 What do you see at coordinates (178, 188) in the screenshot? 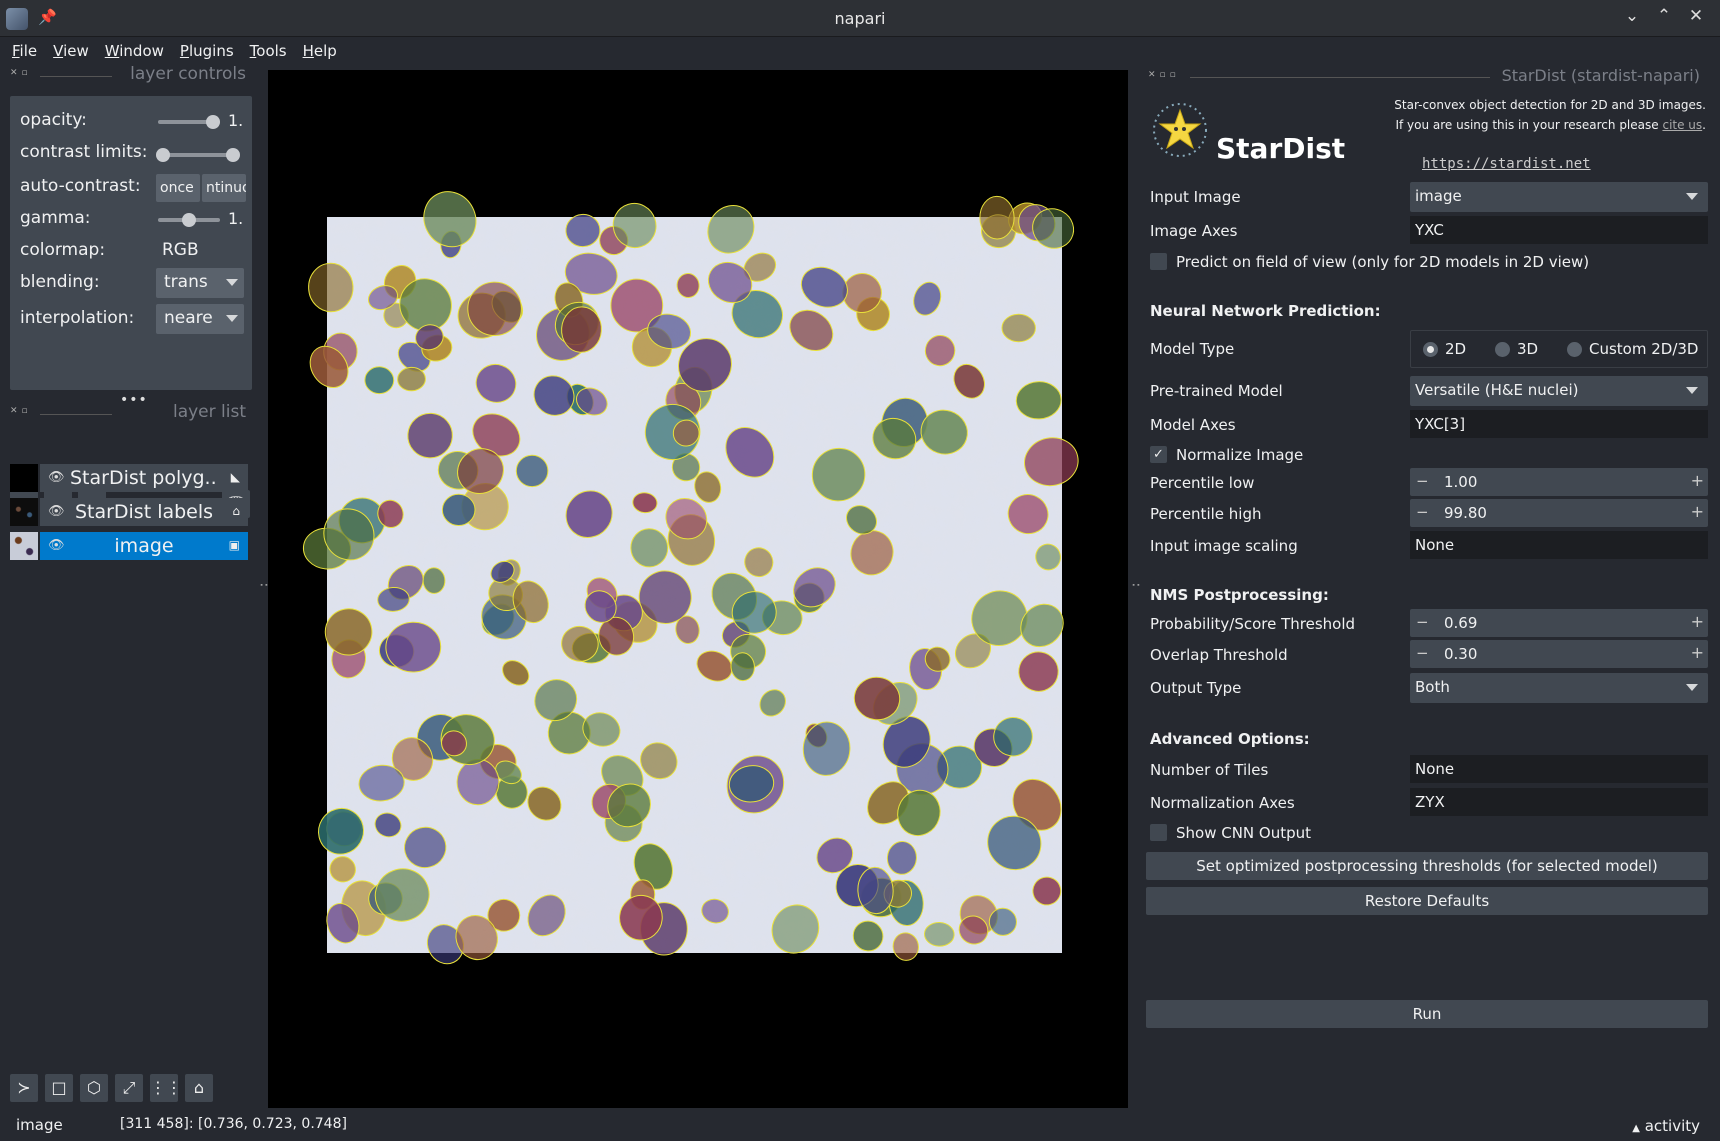
I see `autocontrast-once-button: once` at bounding box center [178, 188].